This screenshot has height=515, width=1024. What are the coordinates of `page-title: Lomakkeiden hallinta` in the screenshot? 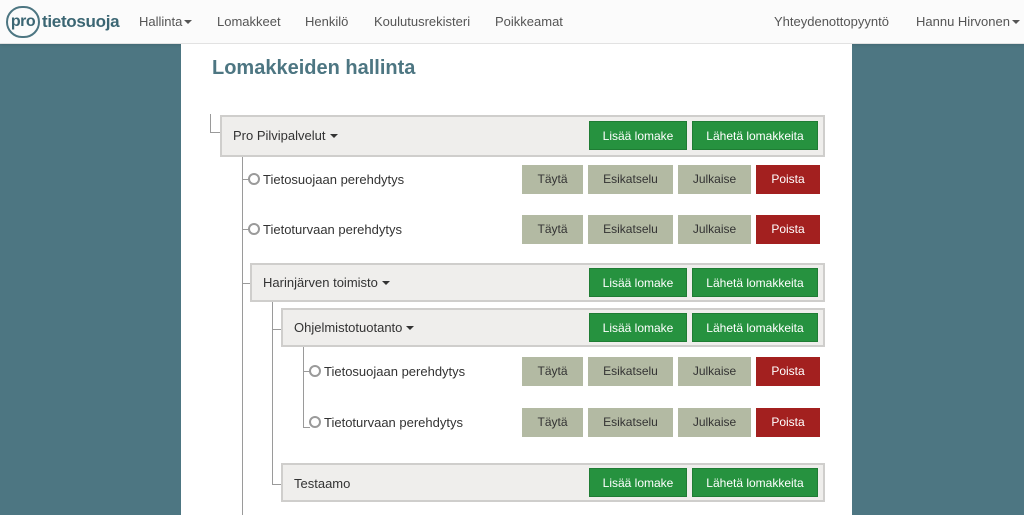 It's located at (314, 68).